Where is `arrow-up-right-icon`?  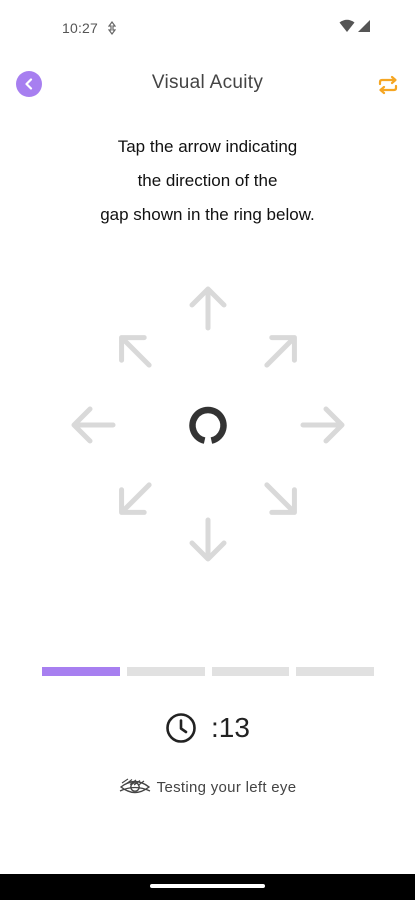 arrow-up-right-icon is located at coordinates (280, 351).